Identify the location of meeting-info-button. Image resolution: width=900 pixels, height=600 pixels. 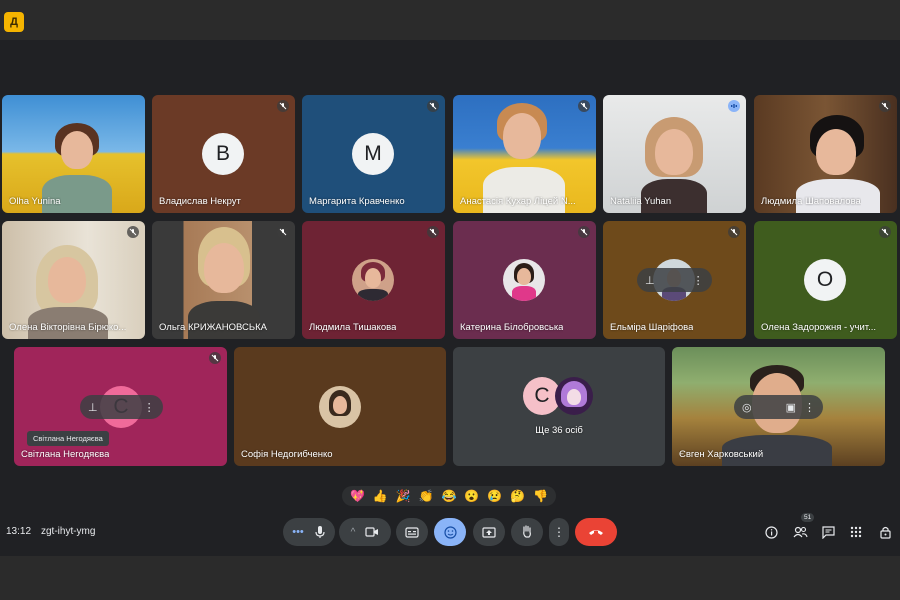
(771, 532).